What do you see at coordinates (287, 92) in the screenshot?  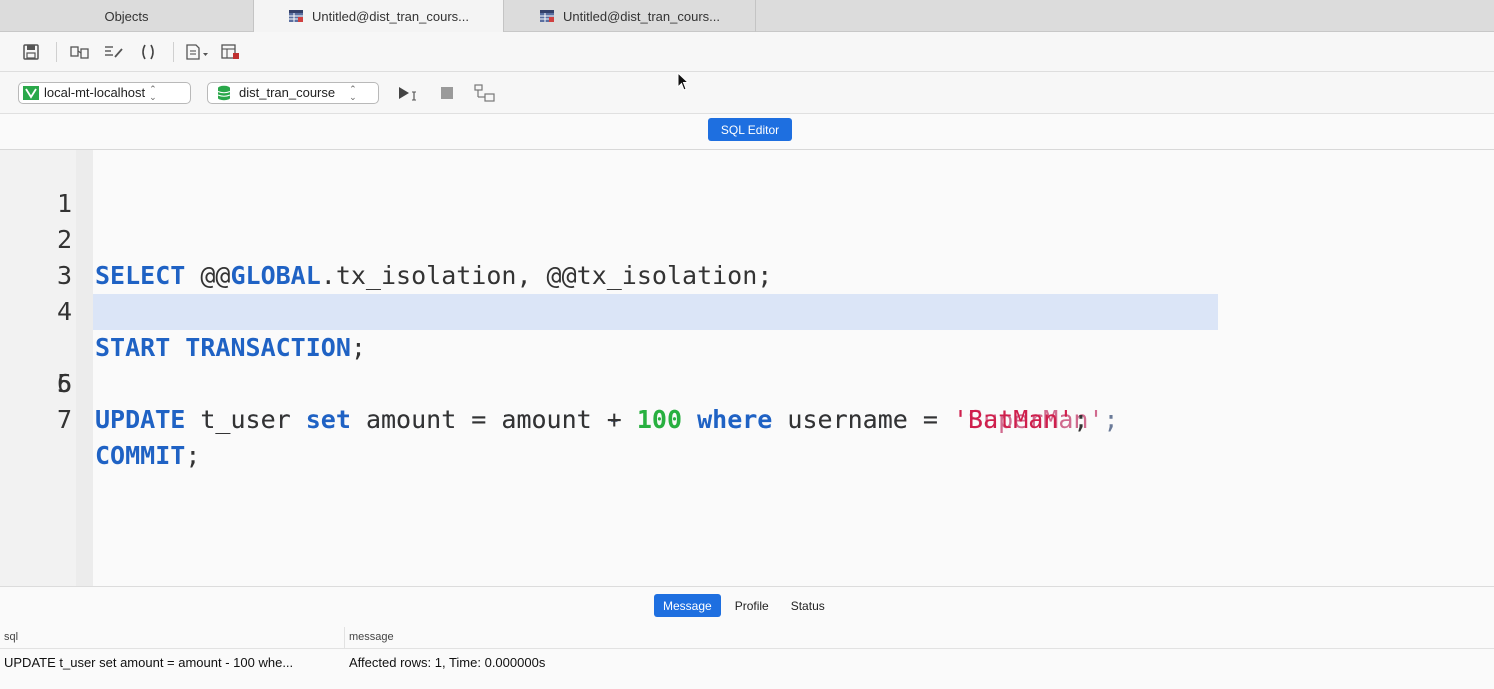 I see `database-name: dist_tran_course` at bounding box center [287, 92].